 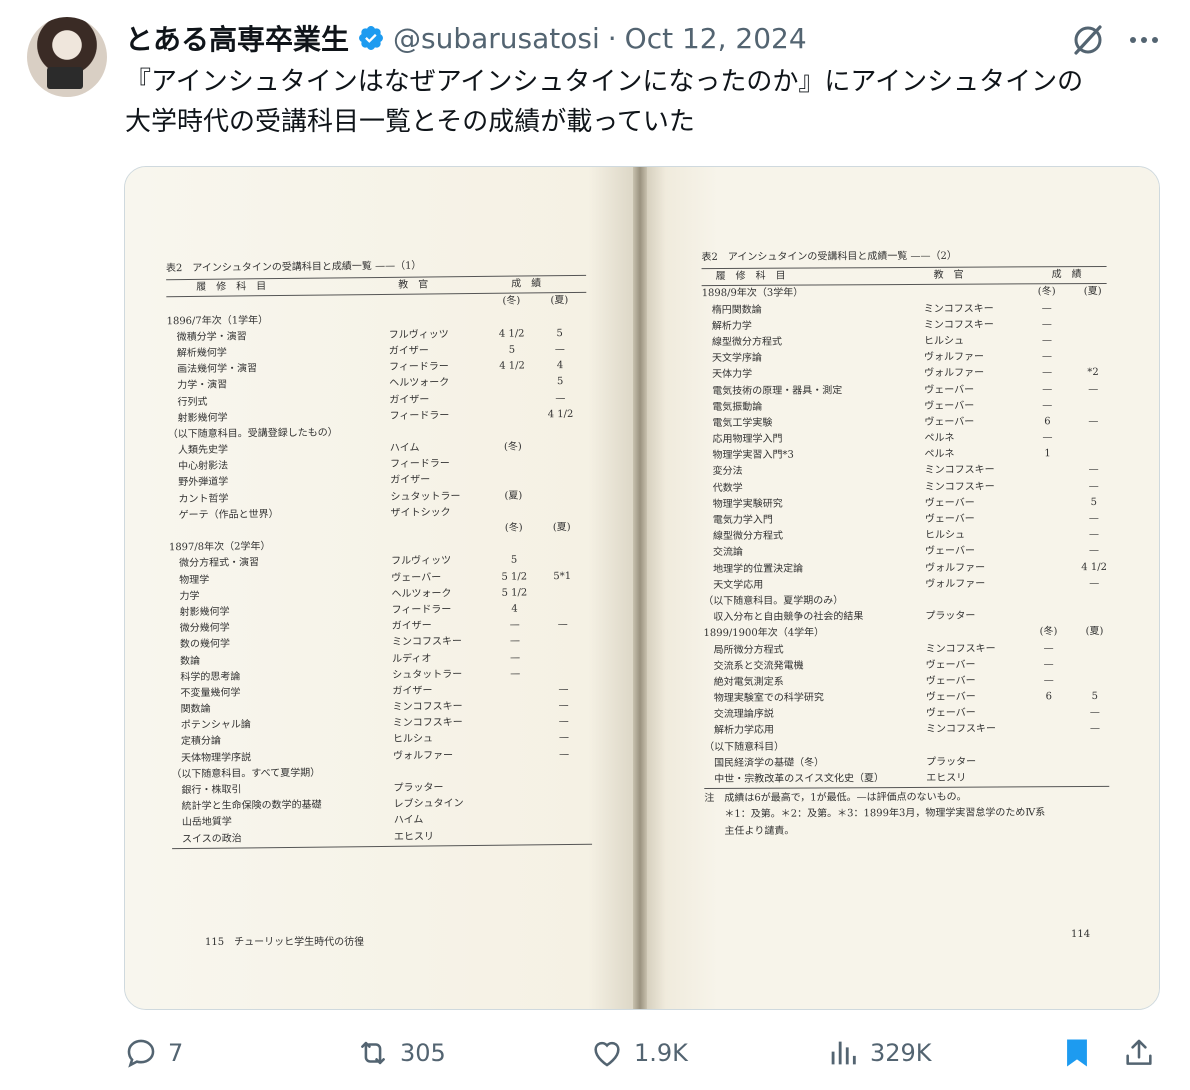 What do you see at coordinates (67, 57) in the screenshot?
I see `avatar` at bounding box center [67, 57].